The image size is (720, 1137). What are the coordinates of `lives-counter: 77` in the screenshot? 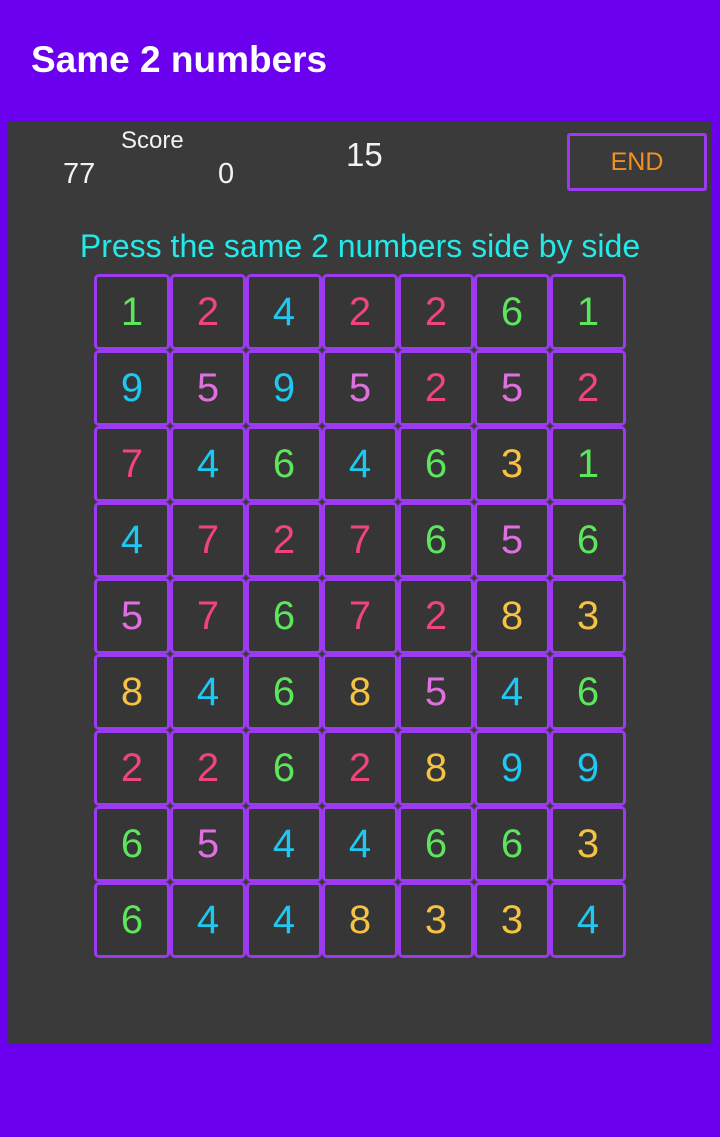 It's located at (79, 174).